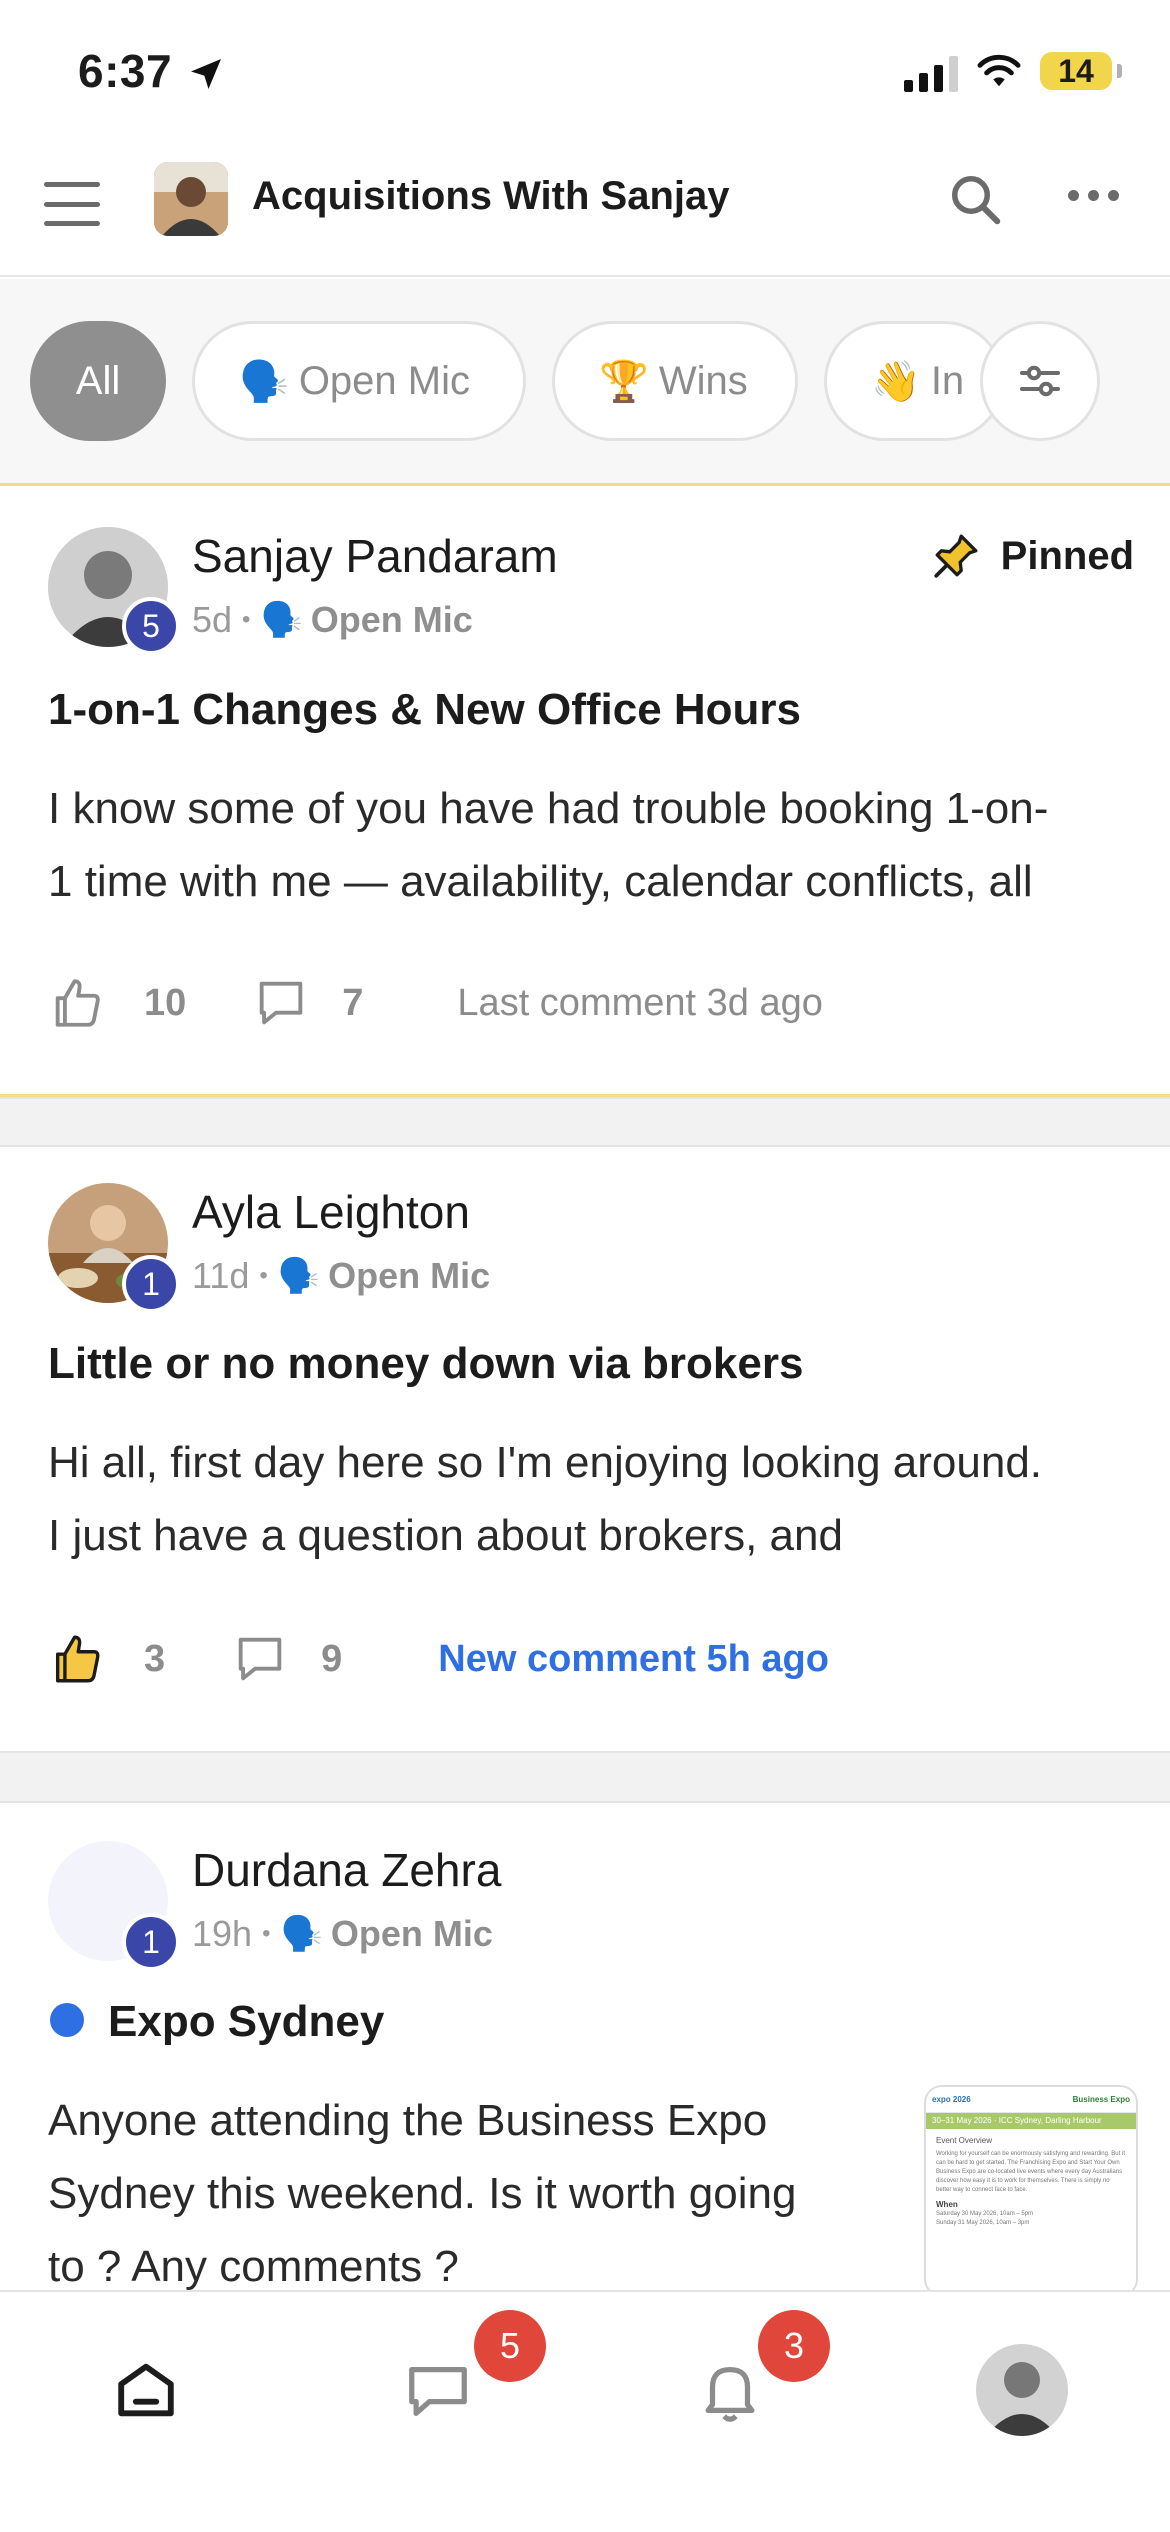 The image size is (1170, 2532). I want to click on sliders-icon, so click(1040, 381).